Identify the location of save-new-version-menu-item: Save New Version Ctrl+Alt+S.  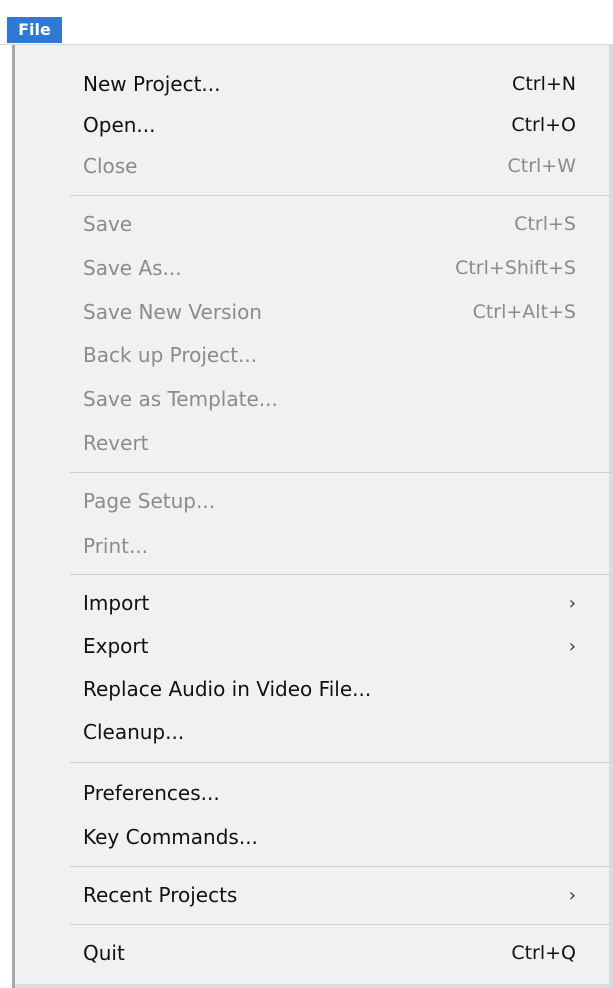
(311, 312).